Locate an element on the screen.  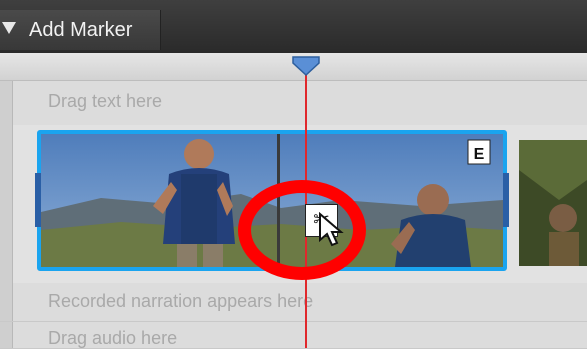
add-marker-label: Add Marker is located at coordinates (81, 30).